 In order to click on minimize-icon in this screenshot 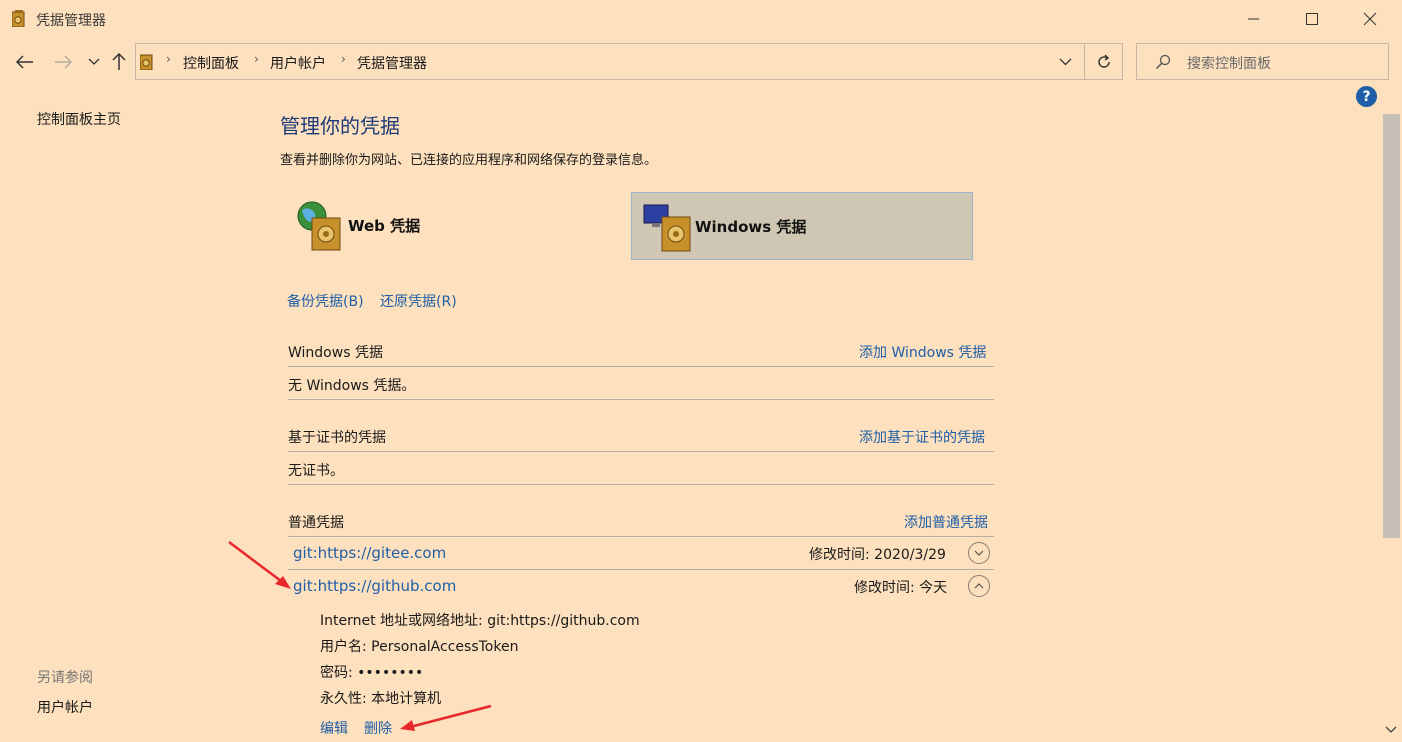, I will do `click(1253, 19)`.